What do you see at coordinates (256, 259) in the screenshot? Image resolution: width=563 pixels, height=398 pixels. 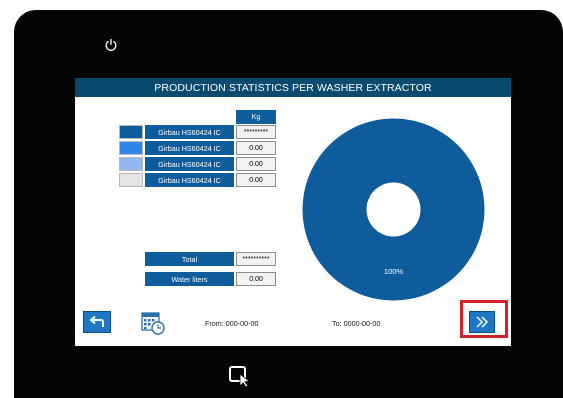 I see `total-value: **********` at bounding box center [256, 259].